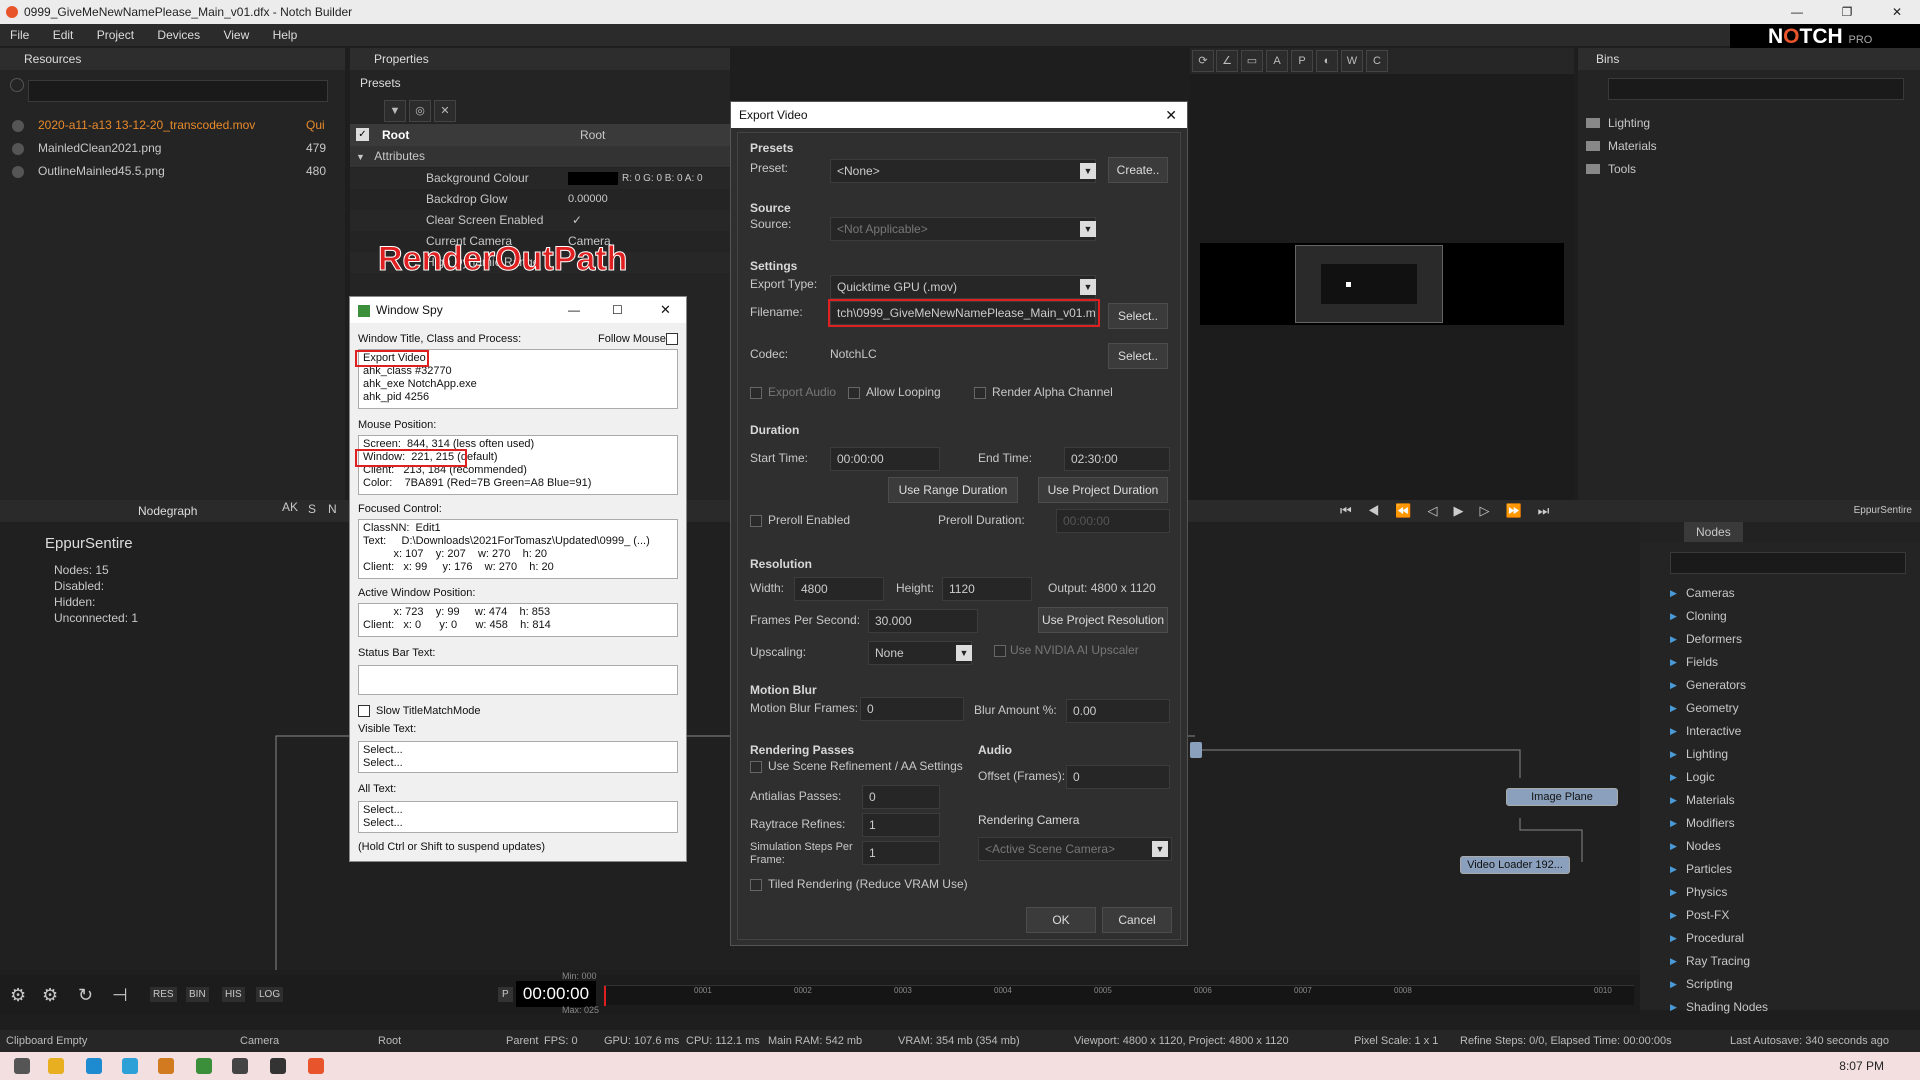  What do you see at coordinates (1773, 984) in the screenshot?
I see `category-scripting: ▶ Scripting` at bounding box center [1773, 984].